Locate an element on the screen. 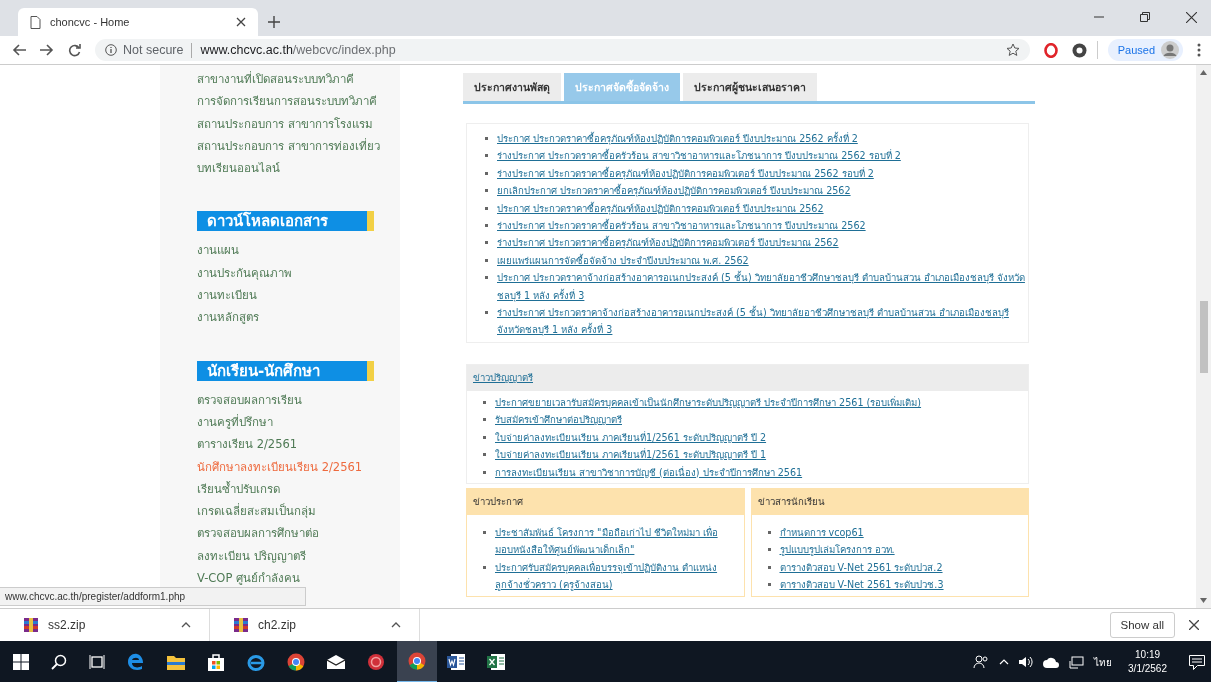 The height and width of the screenshot is (682, 1211). announcement-link: ร่างประกาศ ประกวดราคาจ้างก่อสร้างอาคารอเนกประสงค์ (5 ชั้น) วิทยาลัยอาชีวศึกษาชลบุรี ตำบลบ้านสวน อำเภอเมืองชลบุรี จังหวัดชลบุรี 1 หลัง ครั้งที่ 3 is located at coordinates (762, 321).